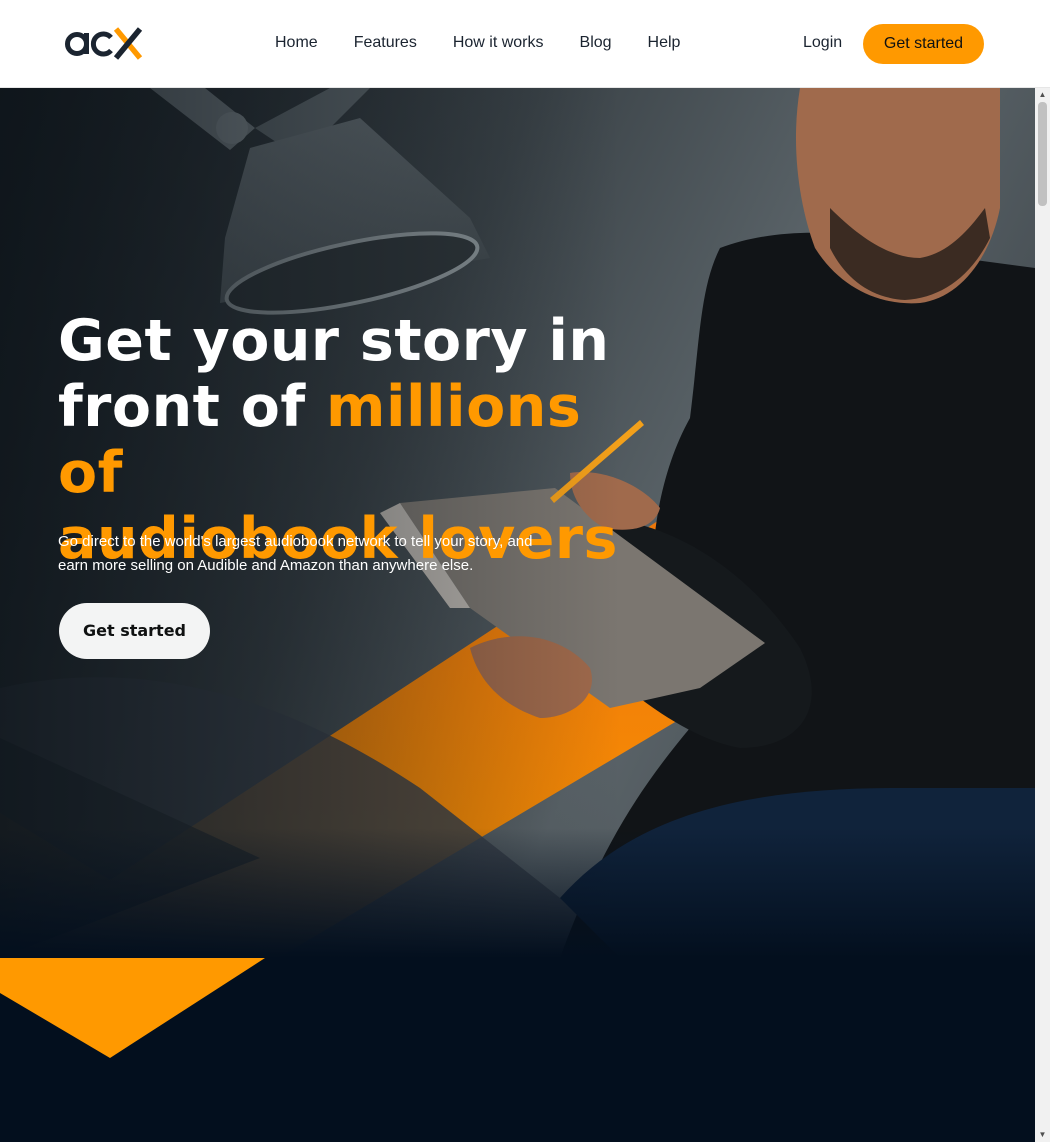 Image resolution: width=1050 pixels, height=1142 pixels. Describe the element at coordinates (923, 44) in the screenshot. I see `header-get-started-button: Get started` at that location.